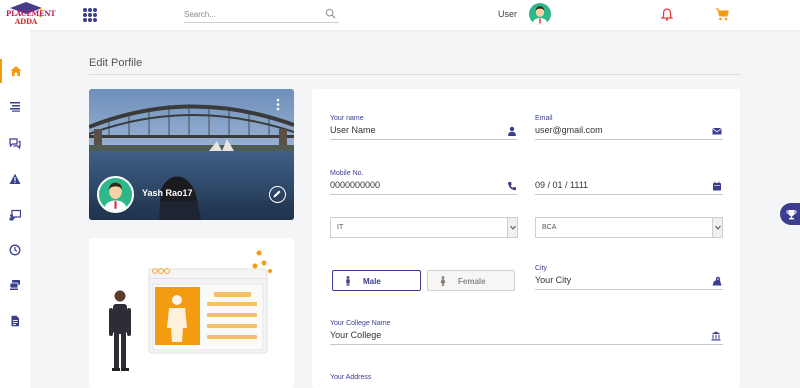 The width and height of the screenshot is (800, 388). I want to click on name-label: Your name, so click(347, 118).